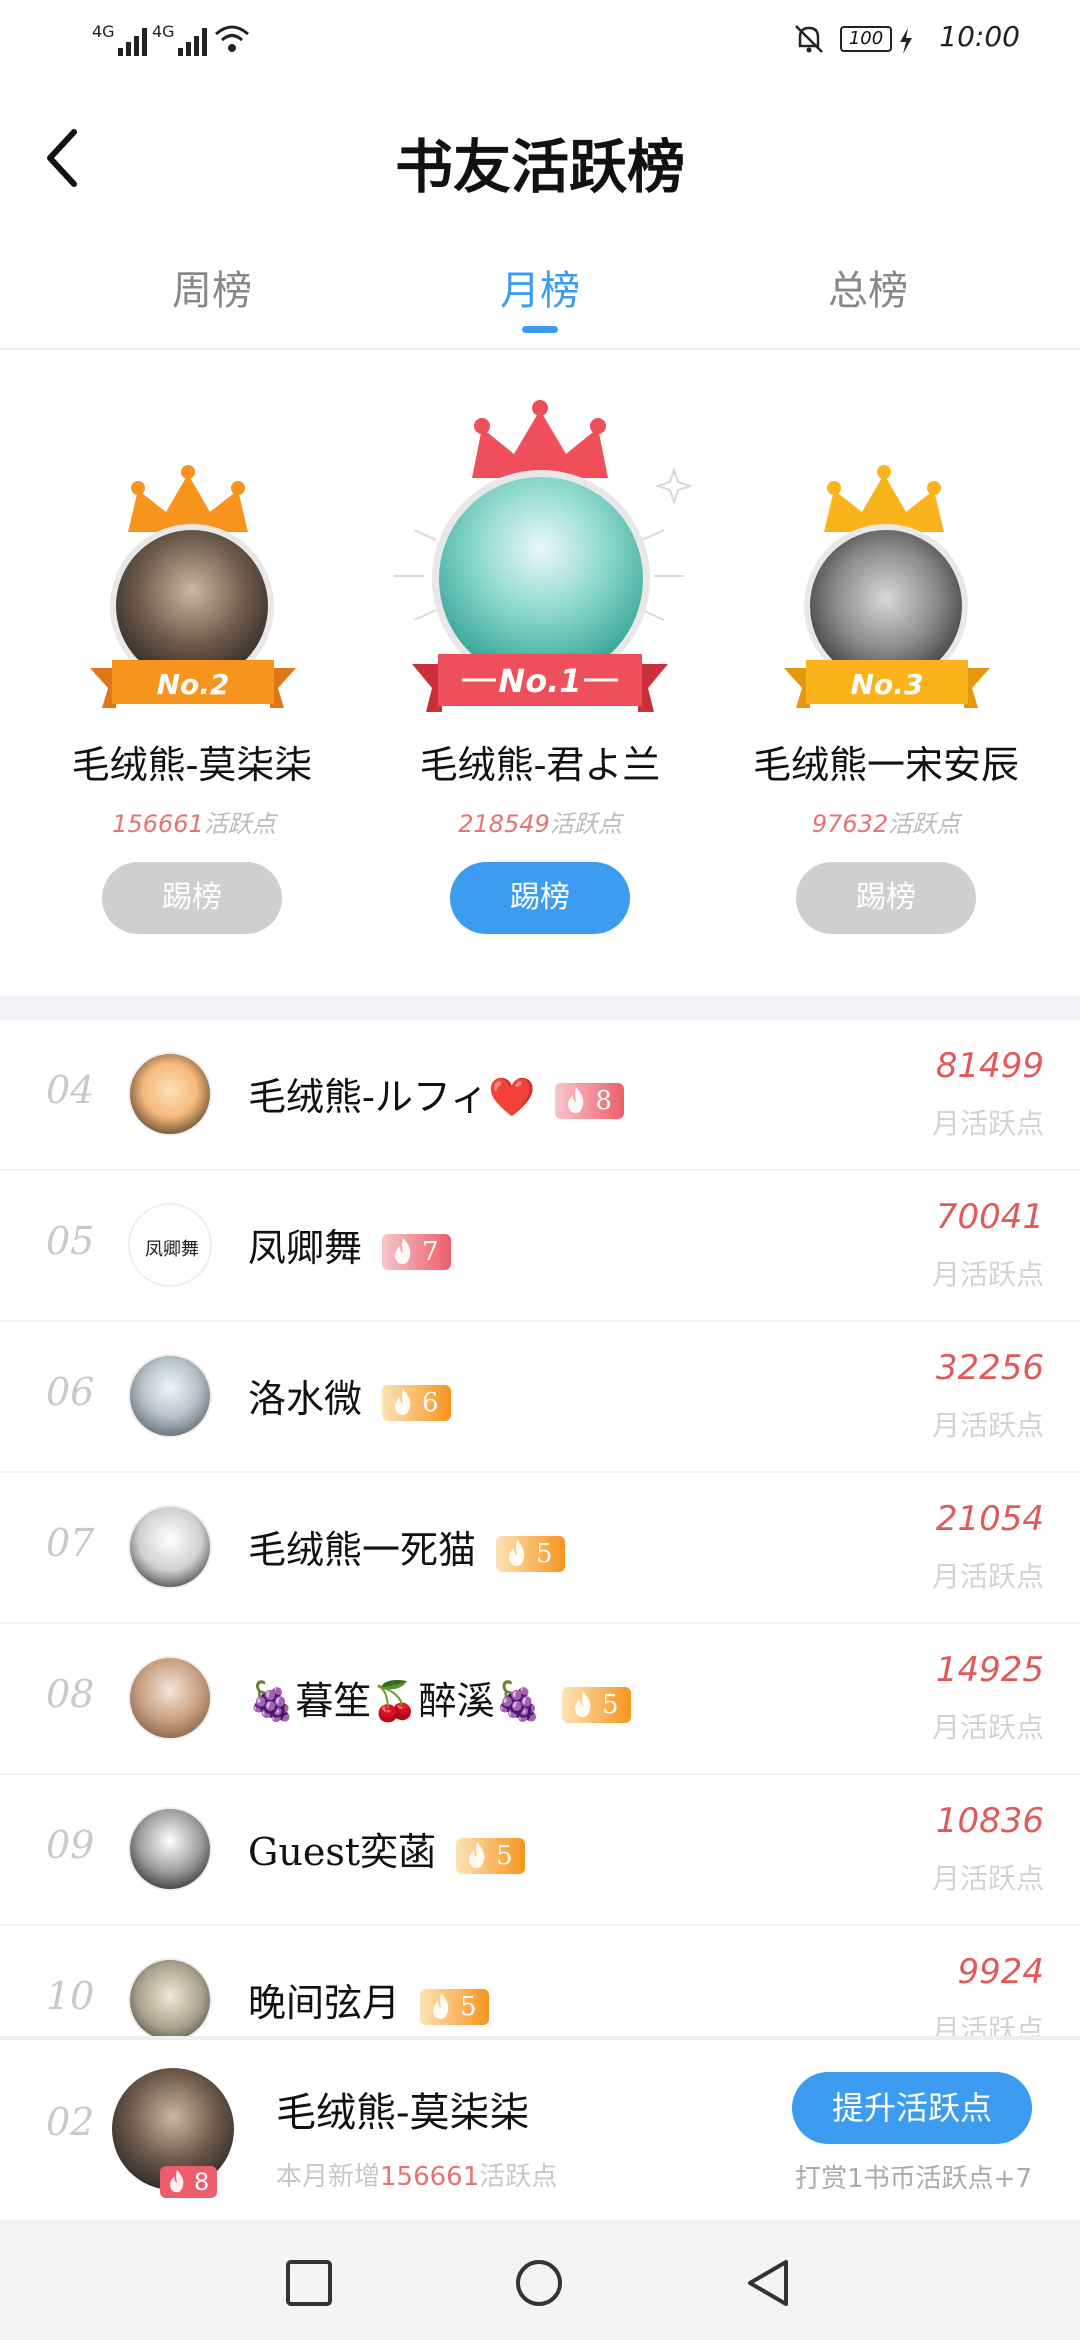  What do you see at coordinates (430, 1251) in the screenshot?
I see `level-value: 7` at bounding box center [430, 1251].